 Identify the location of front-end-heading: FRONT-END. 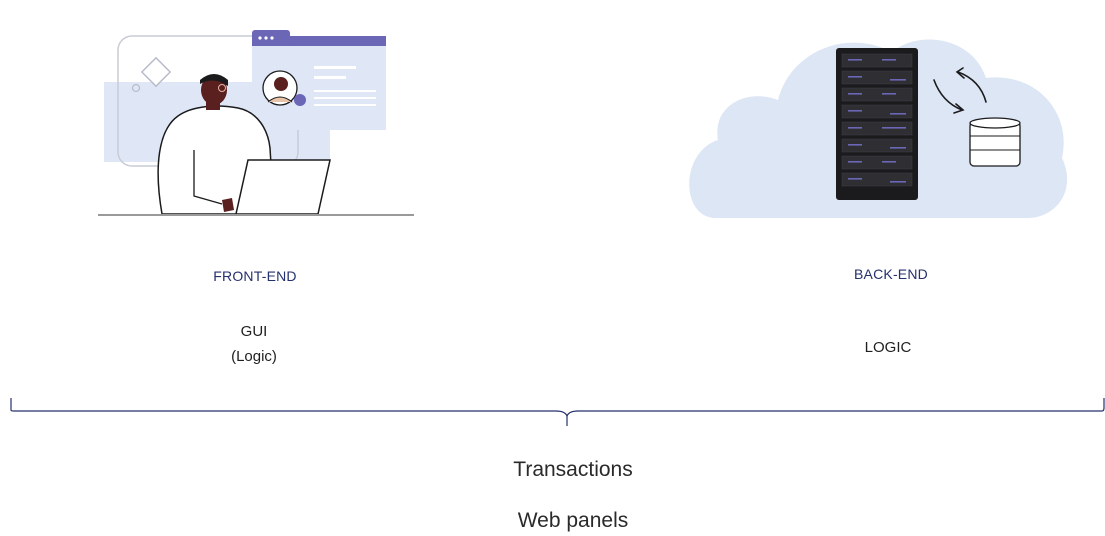
(255, 276).